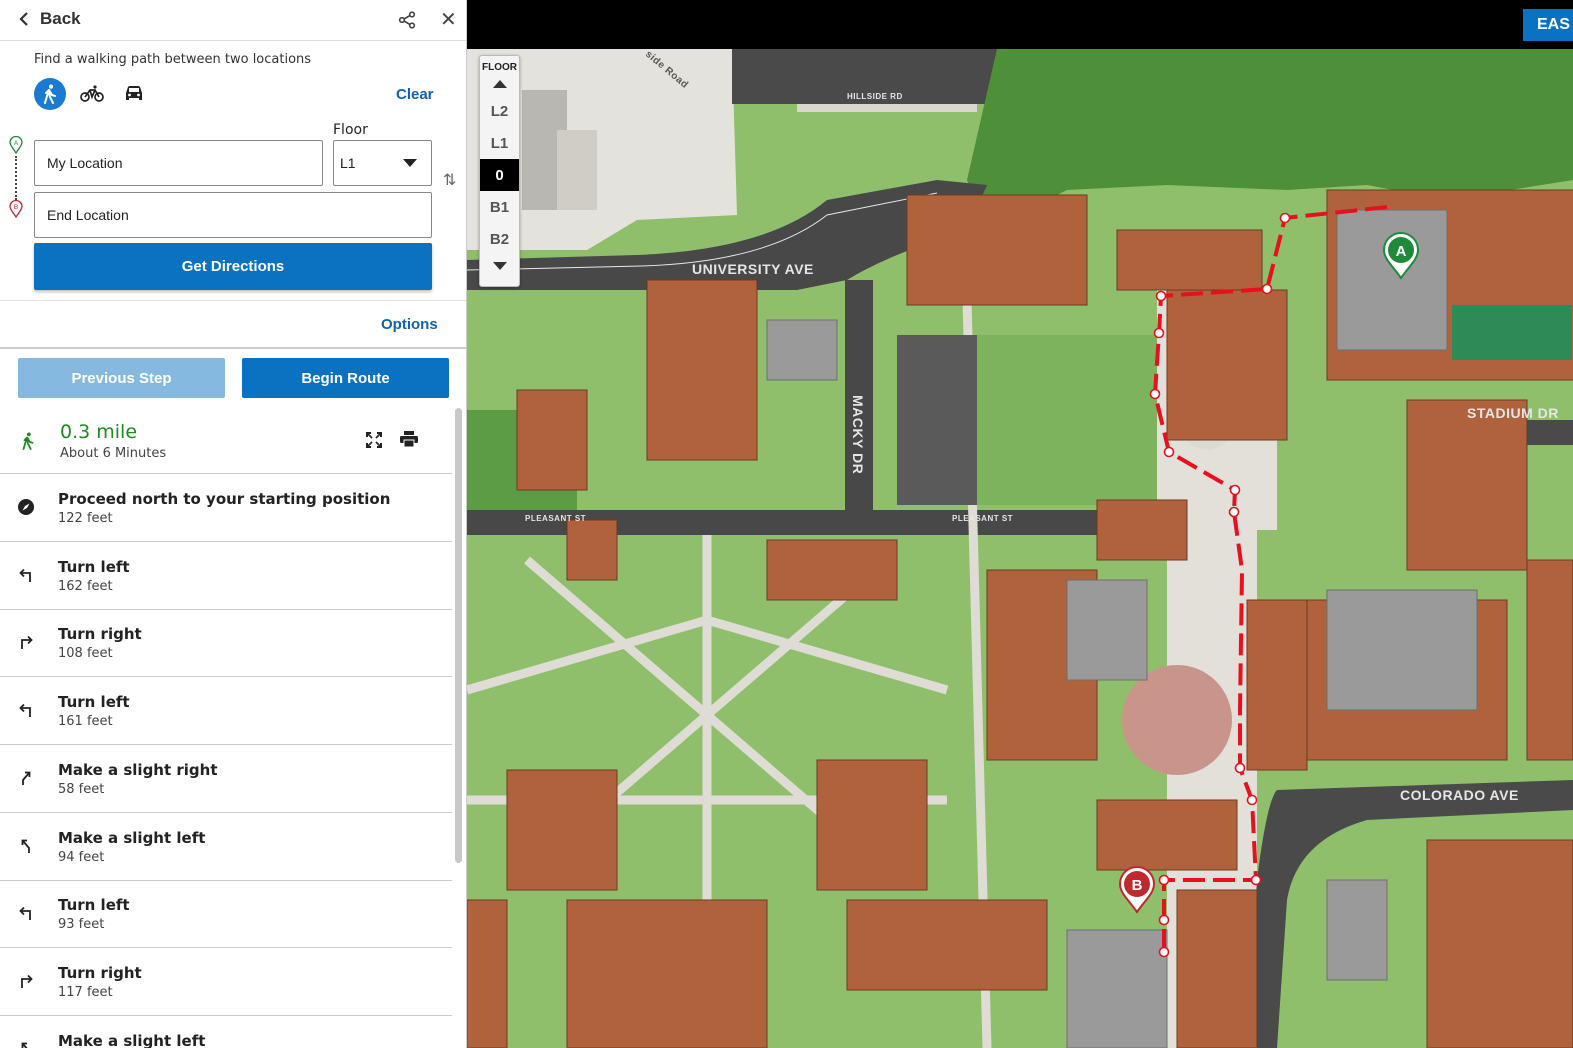 This screenshot has width=1573, height=1048. Describe the element at coordinates (60, 18) in the screenshot. I see `back-label: Back` at that location.